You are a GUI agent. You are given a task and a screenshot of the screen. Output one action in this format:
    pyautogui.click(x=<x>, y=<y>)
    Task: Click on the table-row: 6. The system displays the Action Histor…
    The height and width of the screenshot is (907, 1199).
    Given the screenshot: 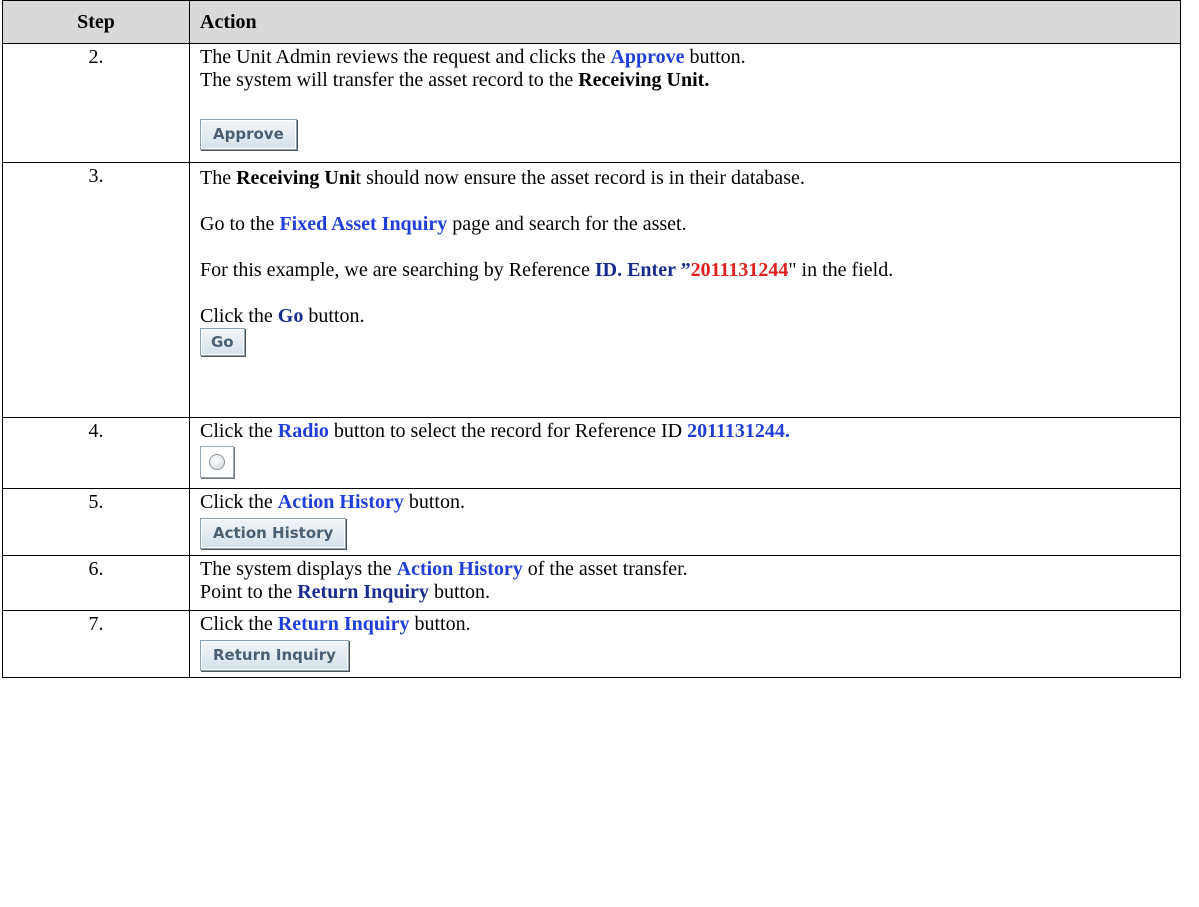 What is the action you would take?
    pyautogui.click(x=591, y=583)
    